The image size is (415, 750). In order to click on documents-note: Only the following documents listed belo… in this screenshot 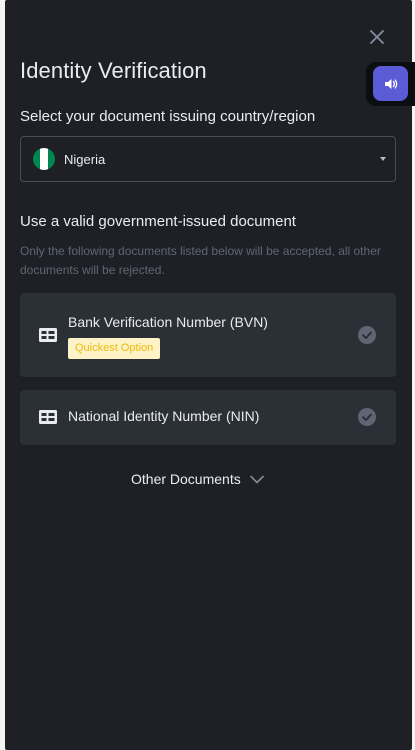, I will do `click(200, 260)`.